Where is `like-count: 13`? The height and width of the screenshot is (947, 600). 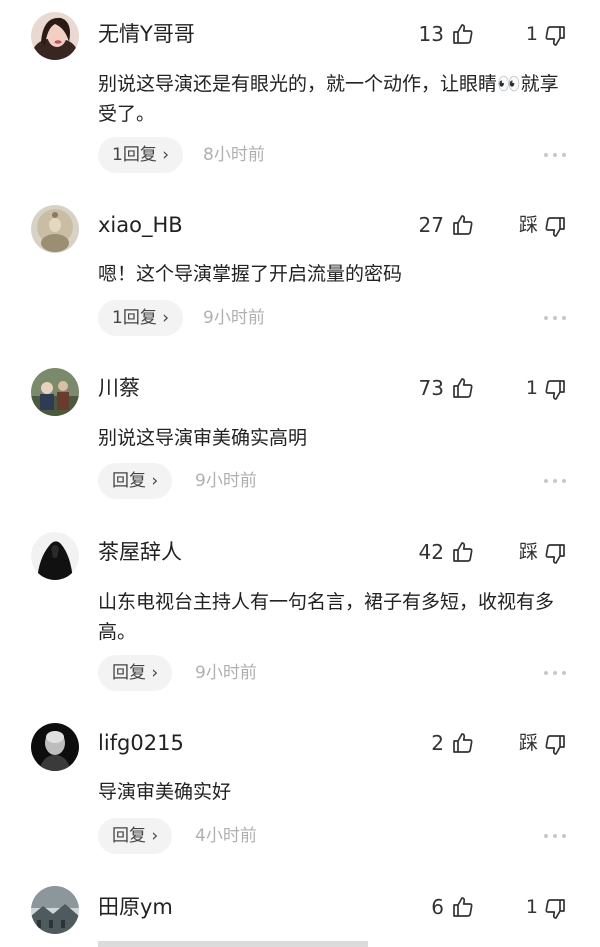
like-count: 13 is located at coordinates (431, 34).